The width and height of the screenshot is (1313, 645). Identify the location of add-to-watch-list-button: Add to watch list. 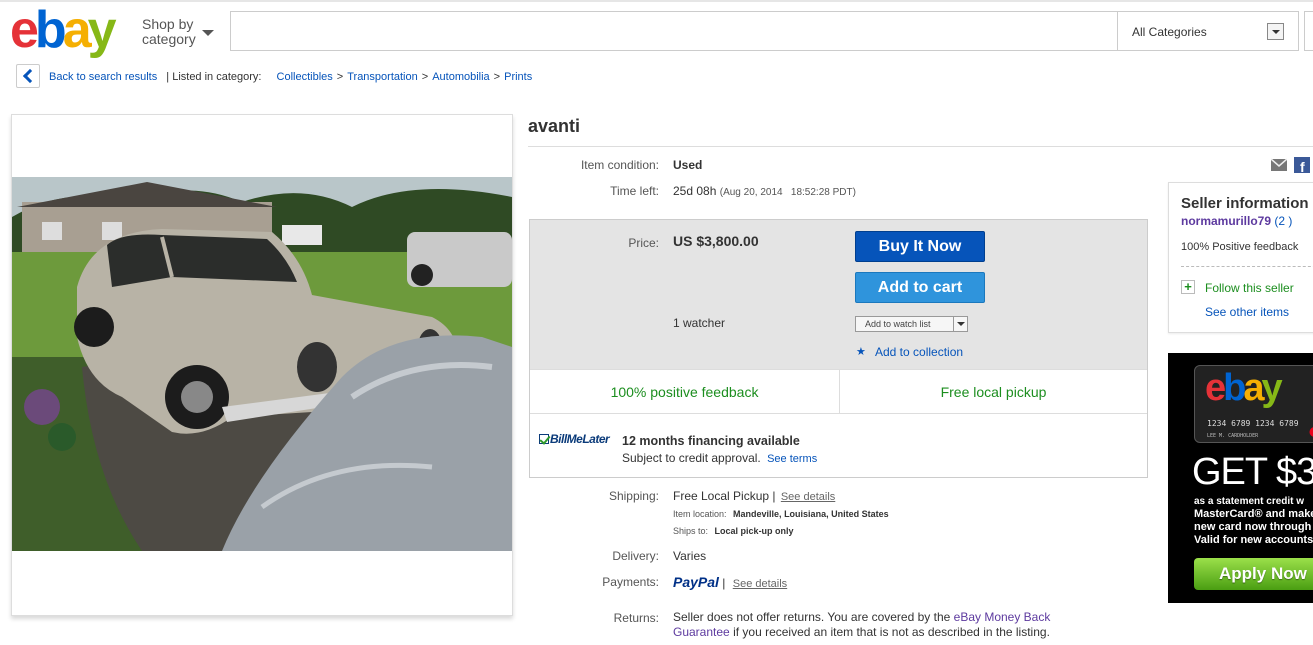
(911, 324).